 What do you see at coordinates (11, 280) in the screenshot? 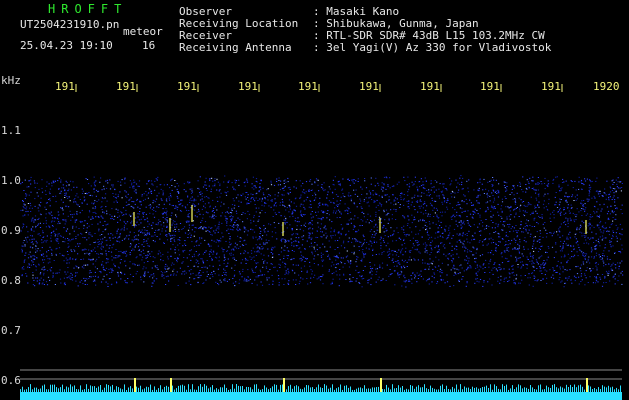
I see `y-tick-label: 0.8` at bounding box center [11, 280].